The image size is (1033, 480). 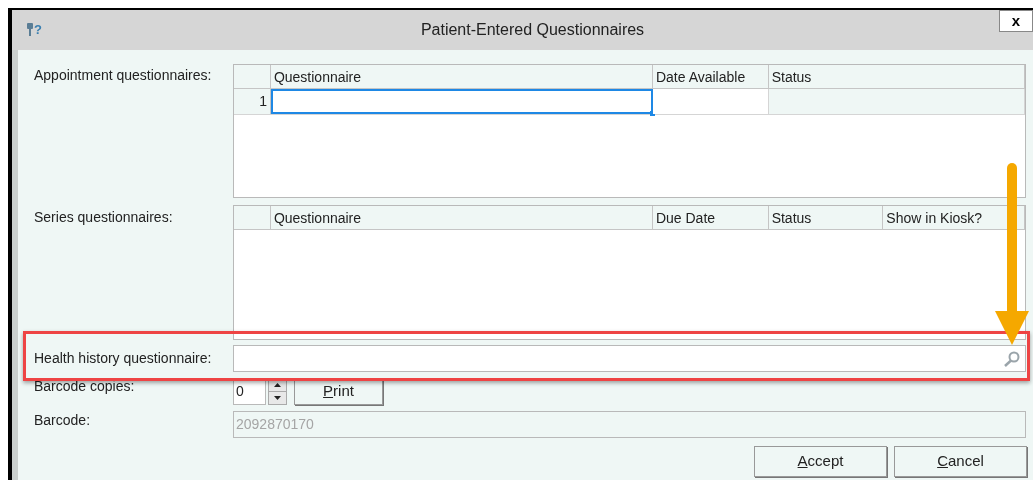 I want to click on column-header: Show in Kiosk?, so click(x=954, y=217).